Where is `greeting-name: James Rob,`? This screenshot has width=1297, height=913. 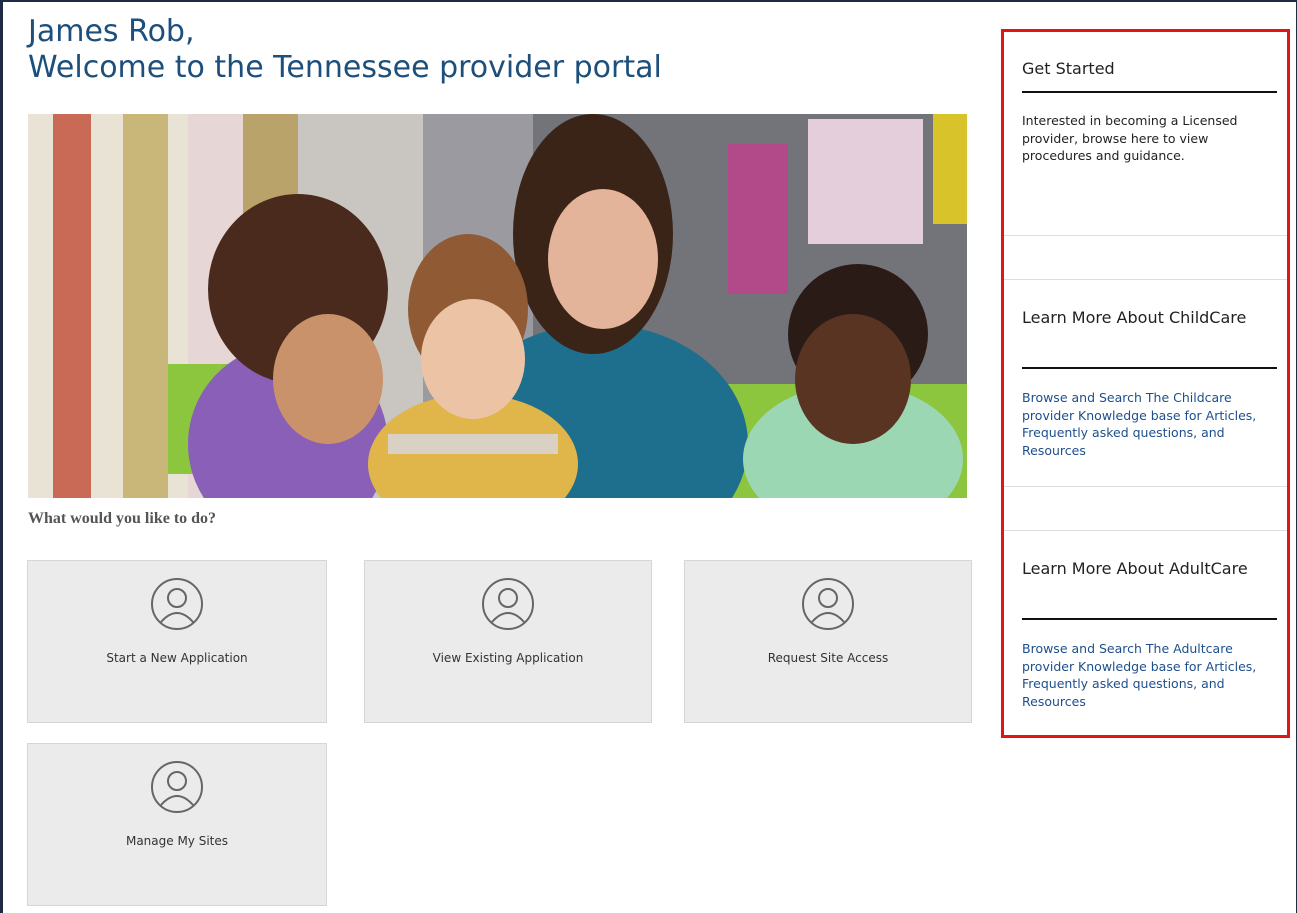 greeting-name: James Rob, is located at coordinates (111, 31).